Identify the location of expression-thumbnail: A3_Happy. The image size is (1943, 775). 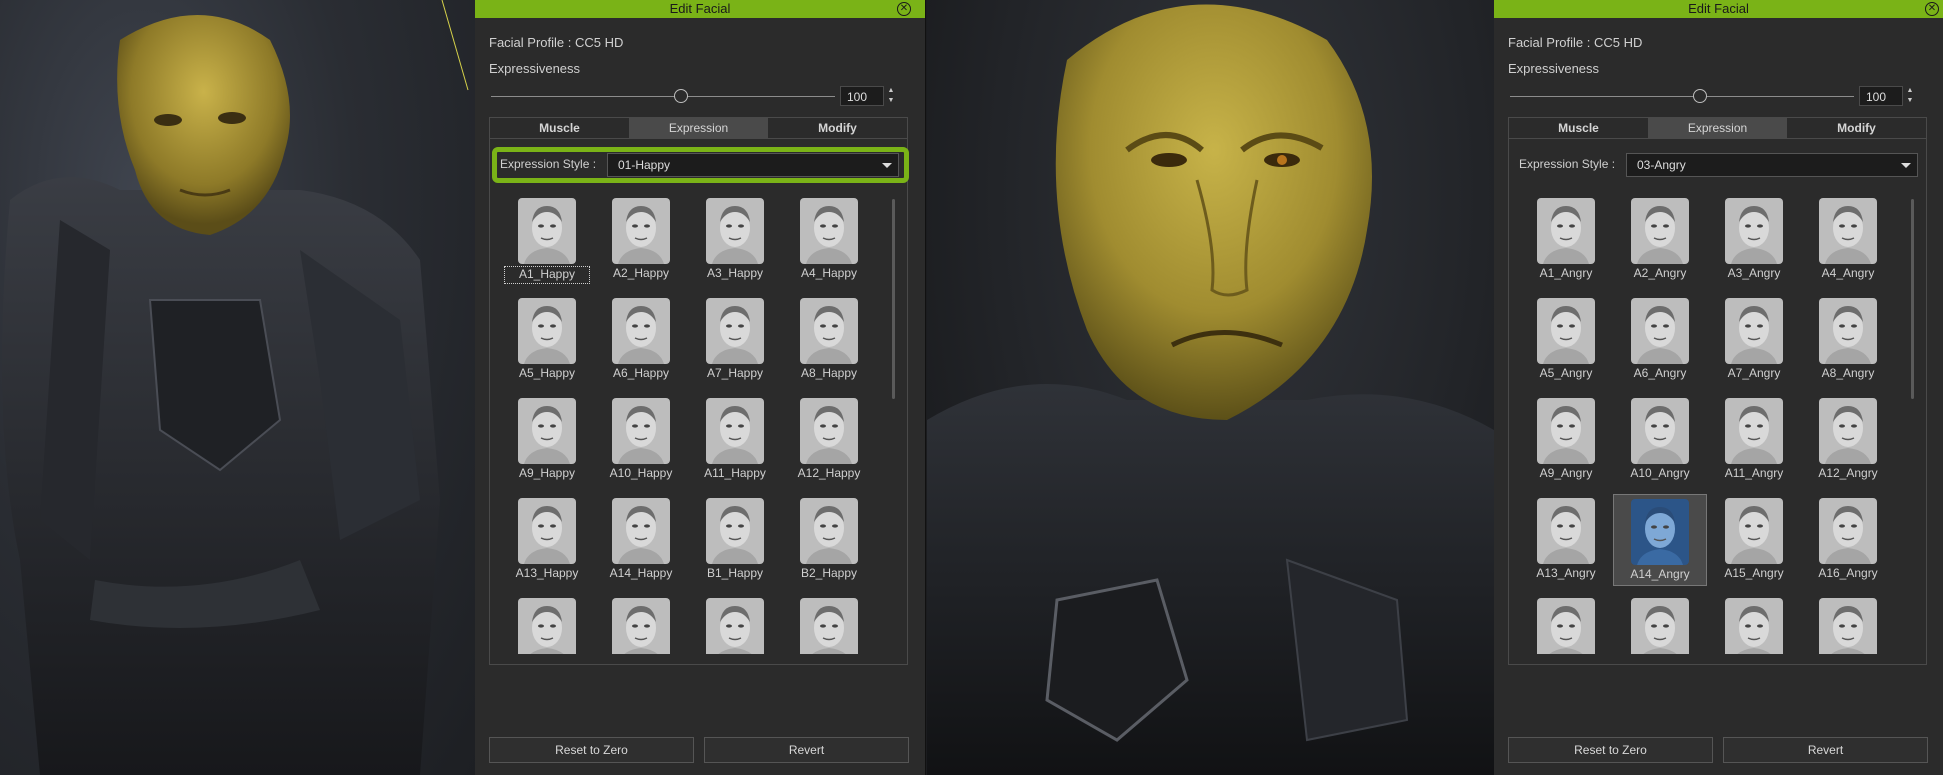
(735, 240).